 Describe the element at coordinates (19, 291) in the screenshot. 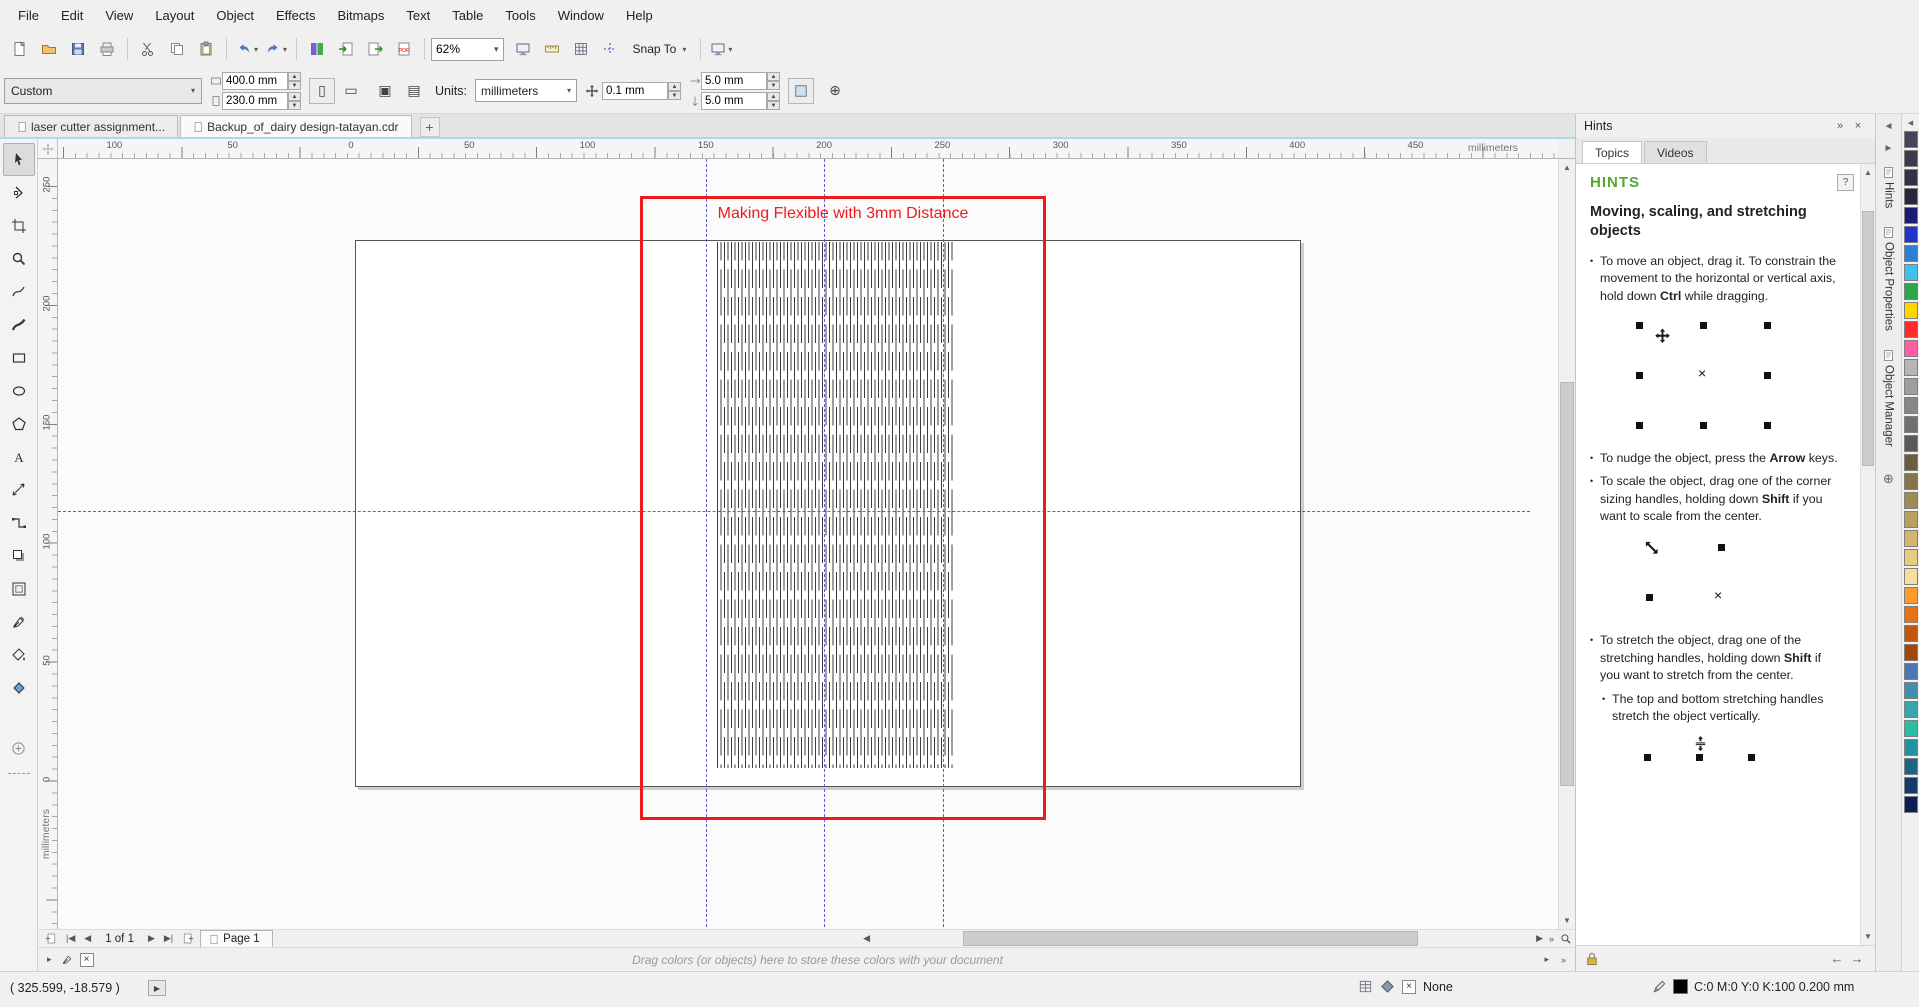

I see `freehand-tool` at that location.